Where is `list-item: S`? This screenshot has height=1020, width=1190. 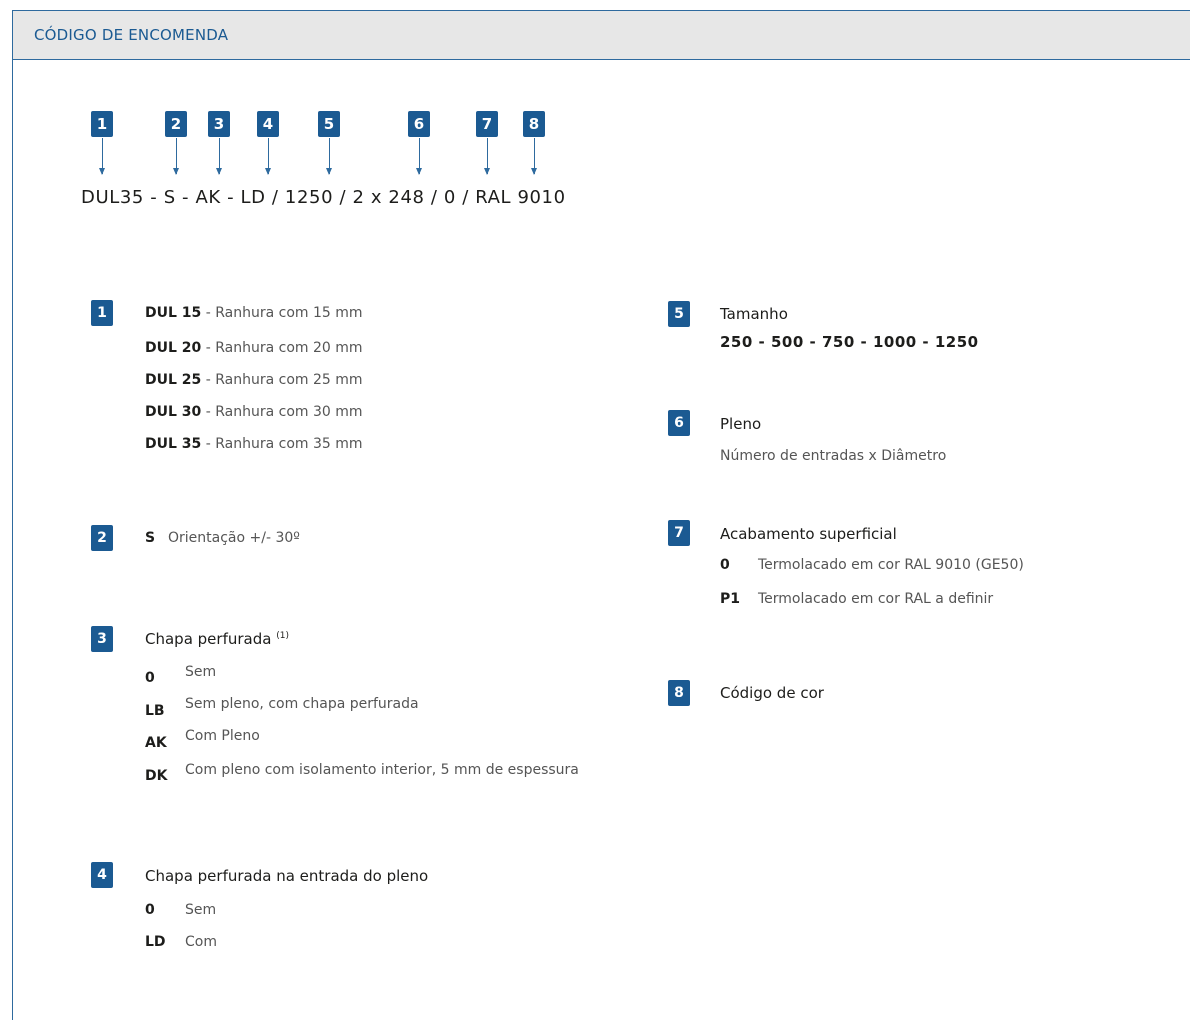 list-item: S is located at coordinates (150, 538).